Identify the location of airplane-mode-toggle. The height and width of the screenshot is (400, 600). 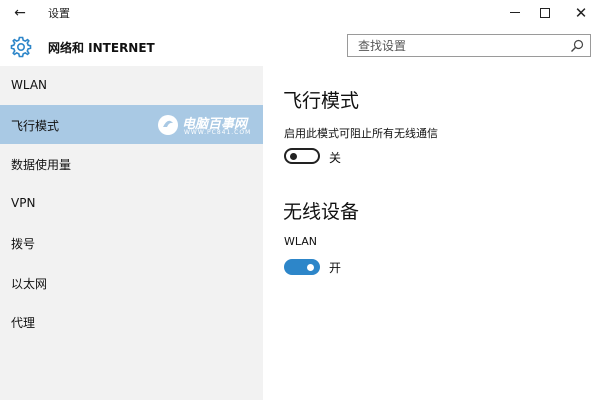
(302, 156).